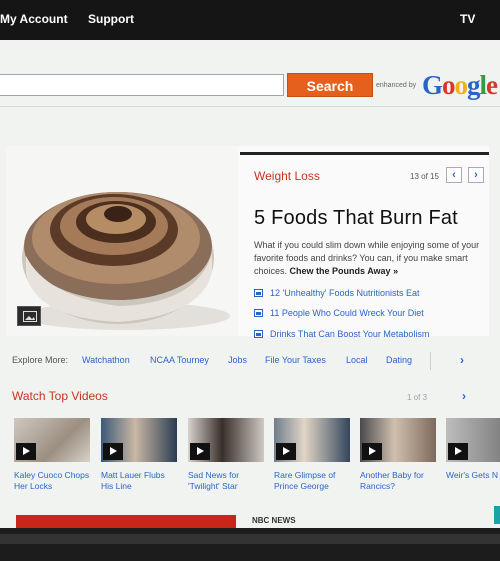 The width and height of the screenshot is (500, 561). I want to click on enhanced-by-label: enhanced by, so click(396, 85).